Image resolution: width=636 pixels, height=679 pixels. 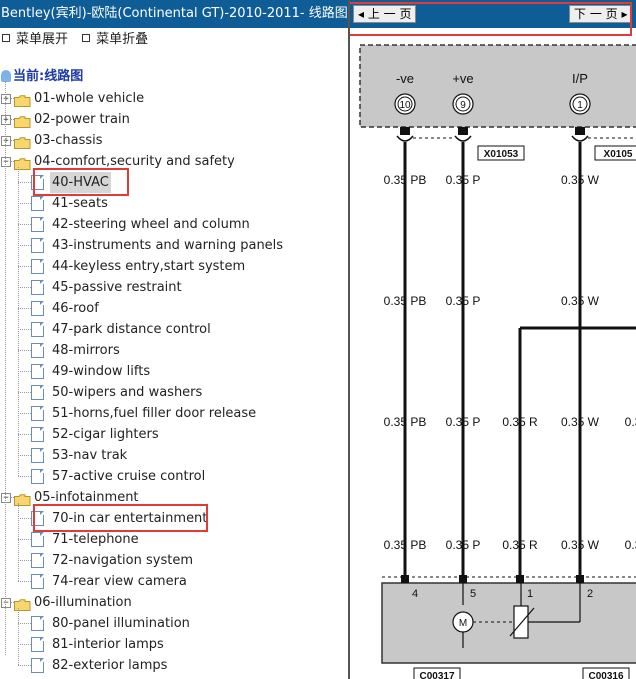 What do you see at coordinates (174, 371) in the screenshot?
I see `tree-doc-item: 49-window lifts` at bounding box center [174, 371].